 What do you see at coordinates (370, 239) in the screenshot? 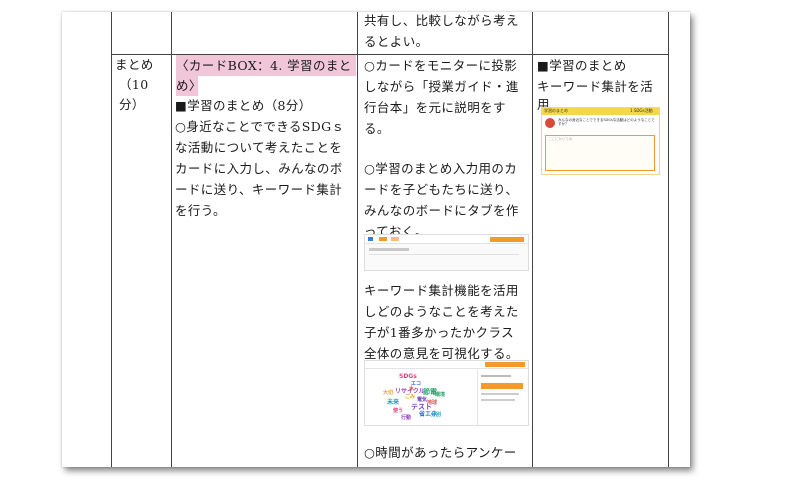
I see `thumb-logo` at bounding box center [370, 239].